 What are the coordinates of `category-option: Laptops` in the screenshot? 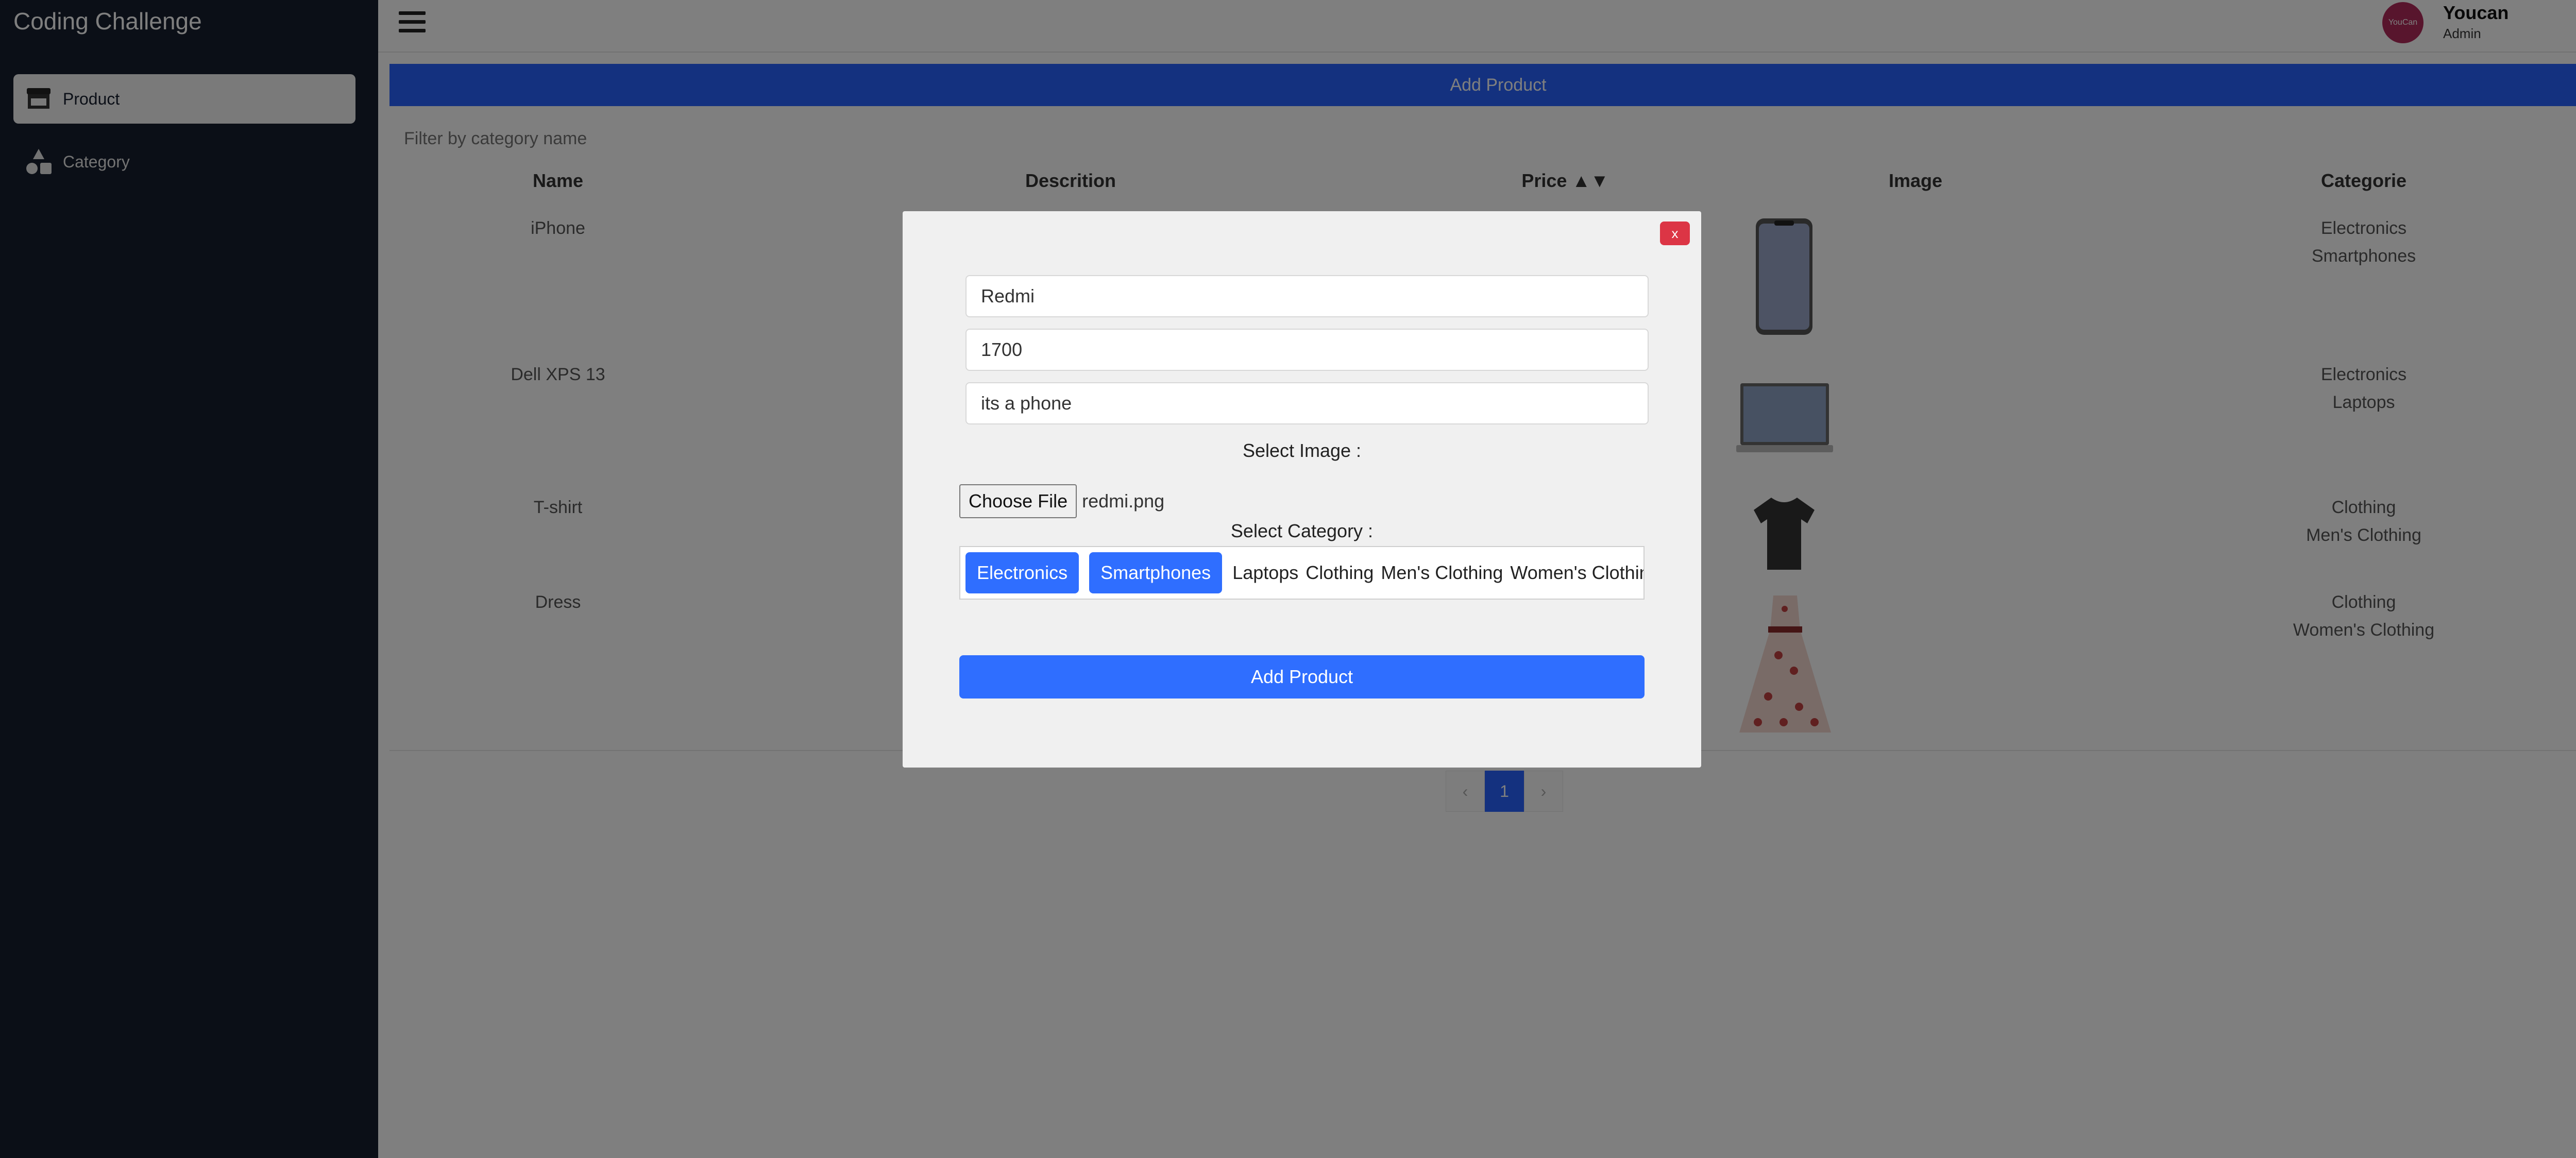 It's located at (1265, 573).